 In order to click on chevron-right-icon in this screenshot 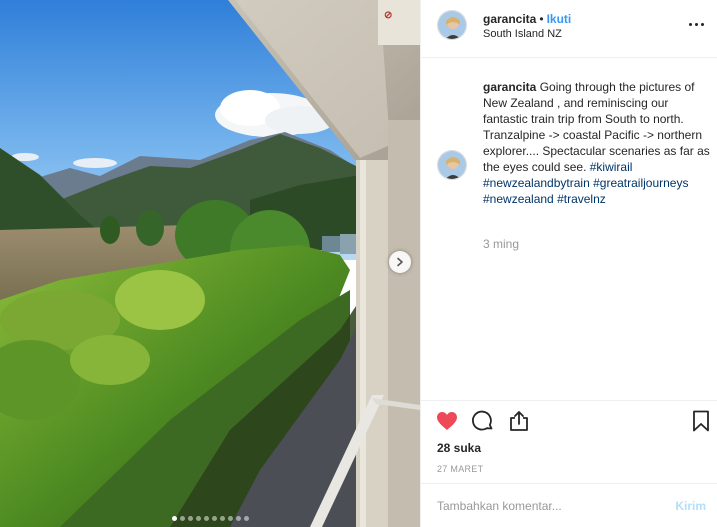, I will do `click(400, 262)`.